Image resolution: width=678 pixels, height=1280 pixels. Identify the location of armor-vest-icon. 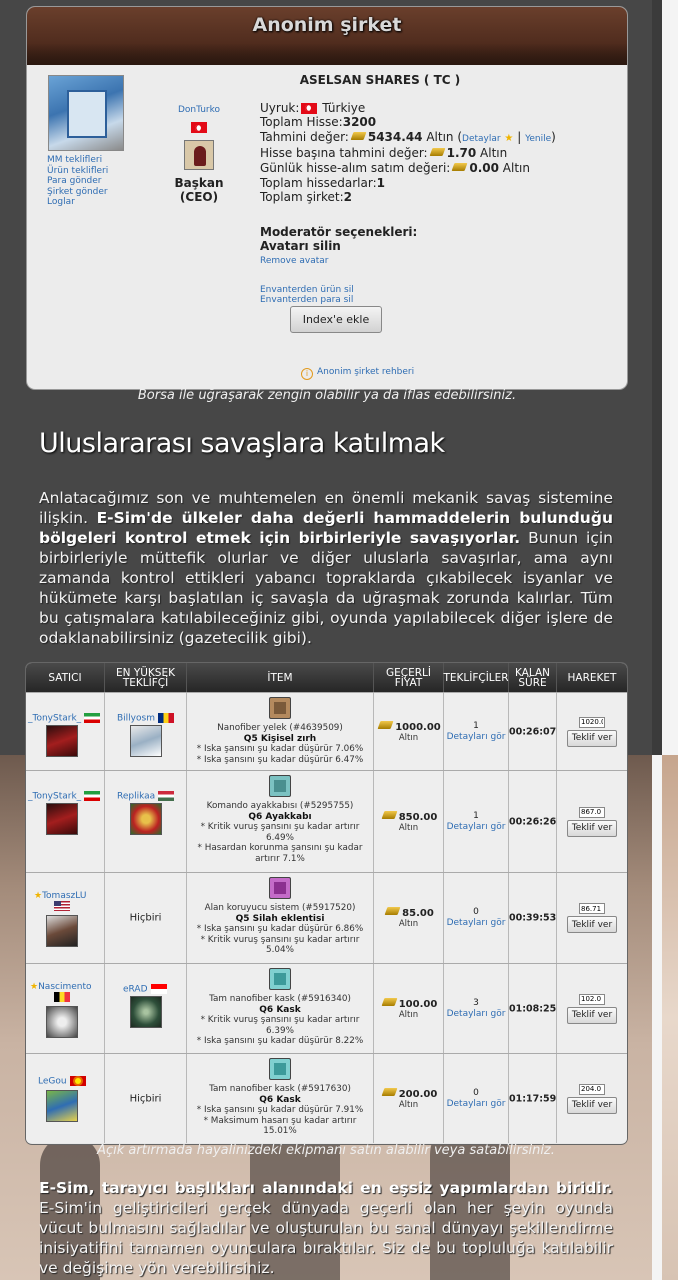
(280, 708).